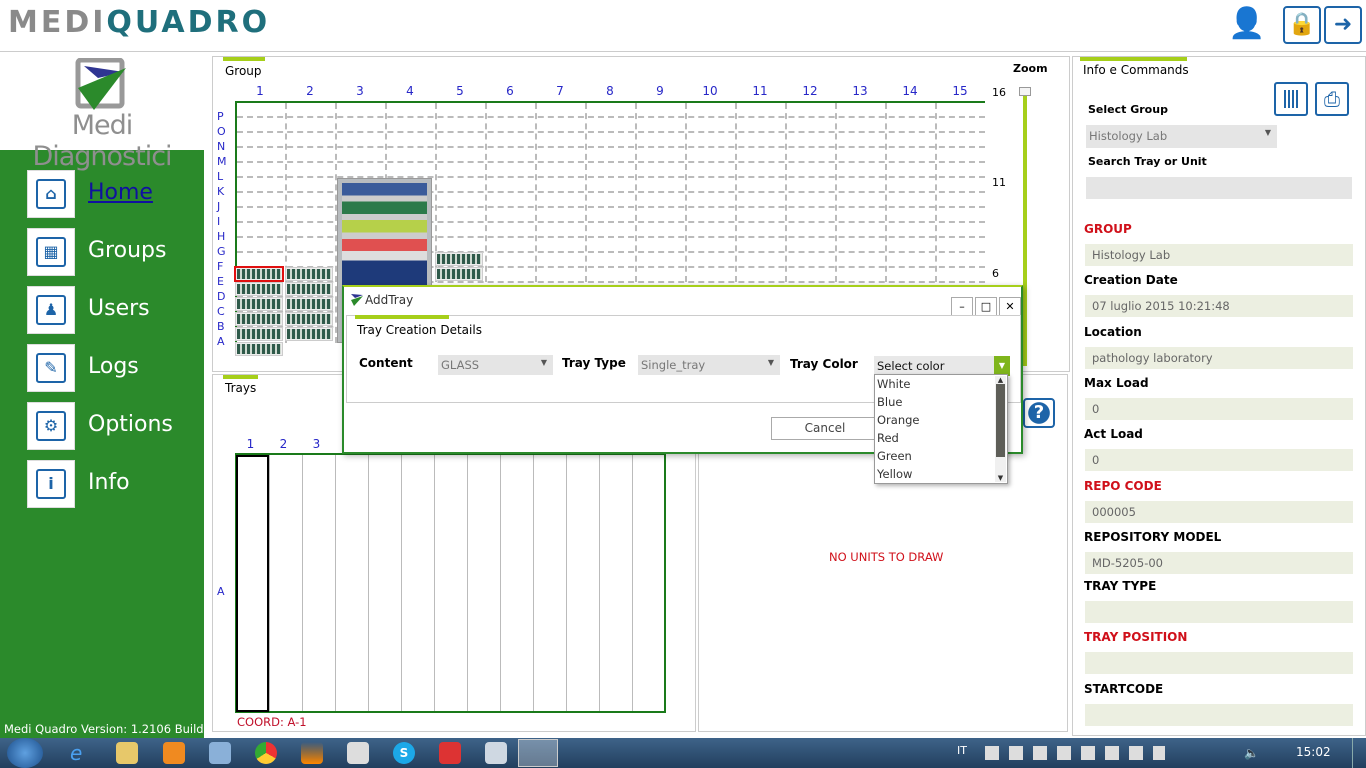 This screenshot has width=1366, height=768. I want to click on show-desktop-button, so click(1359, 753).